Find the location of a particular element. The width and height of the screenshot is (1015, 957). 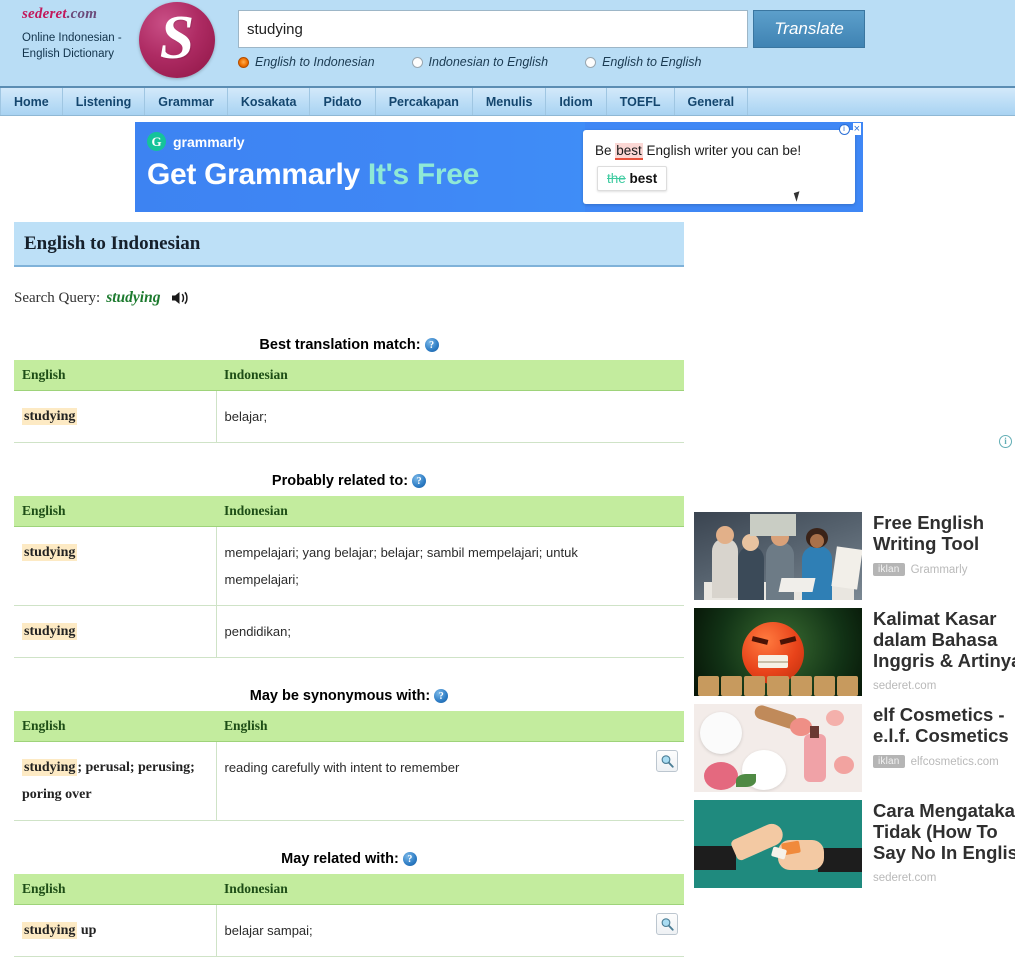

nav-item-pidato: Pidato is located at coordinates (343, 101).